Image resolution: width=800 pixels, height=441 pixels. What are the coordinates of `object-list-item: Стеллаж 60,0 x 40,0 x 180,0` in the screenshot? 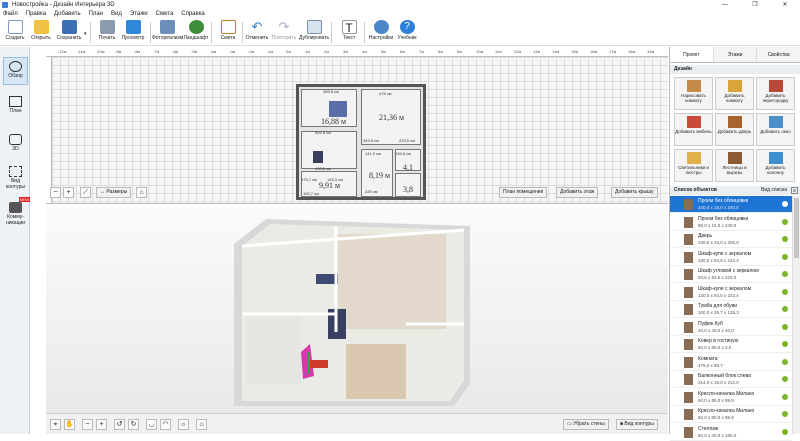 It's located at (731, 432).